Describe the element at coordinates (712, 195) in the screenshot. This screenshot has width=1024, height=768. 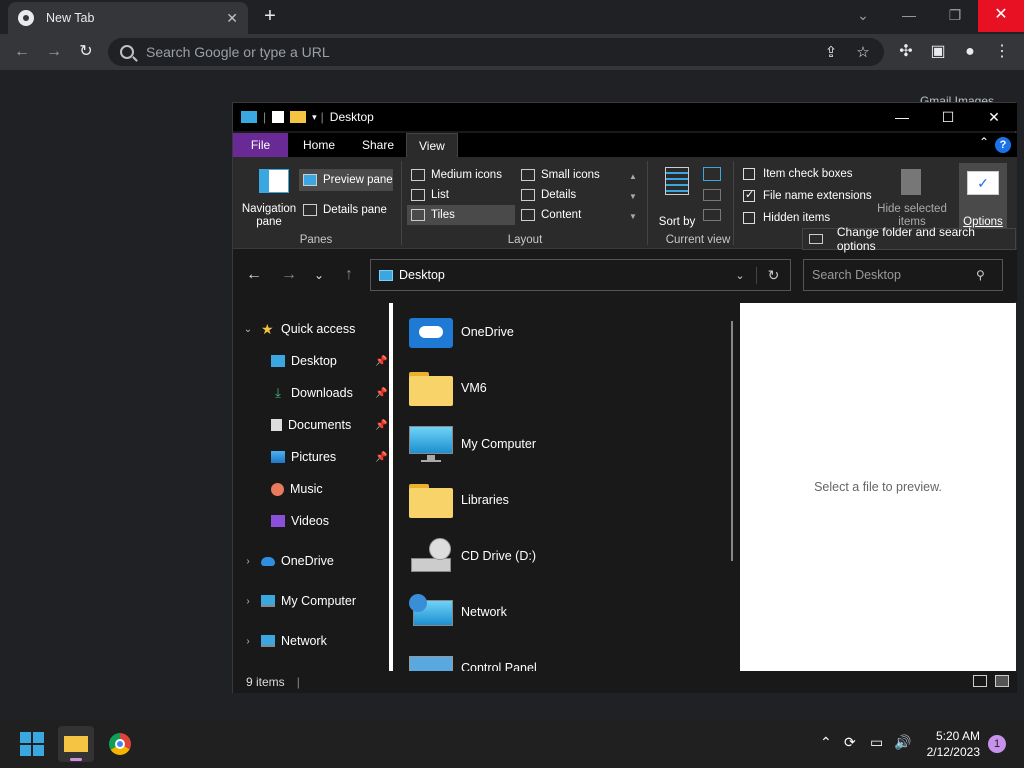
I see `add-columns-icon` at that location.